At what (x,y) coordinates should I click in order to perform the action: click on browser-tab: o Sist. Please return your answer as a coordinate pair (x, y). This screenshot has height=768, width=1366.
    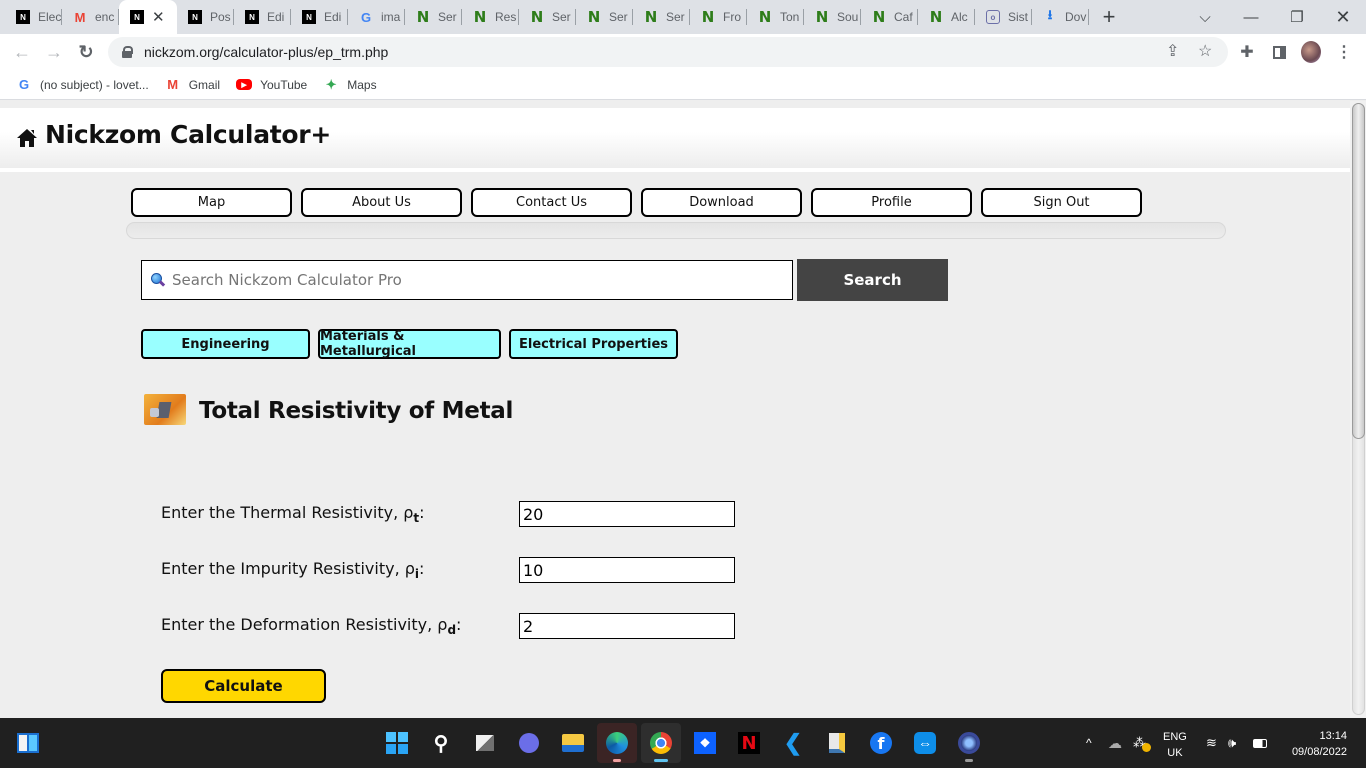
    Looking at the image, I should click on (1003, 17).